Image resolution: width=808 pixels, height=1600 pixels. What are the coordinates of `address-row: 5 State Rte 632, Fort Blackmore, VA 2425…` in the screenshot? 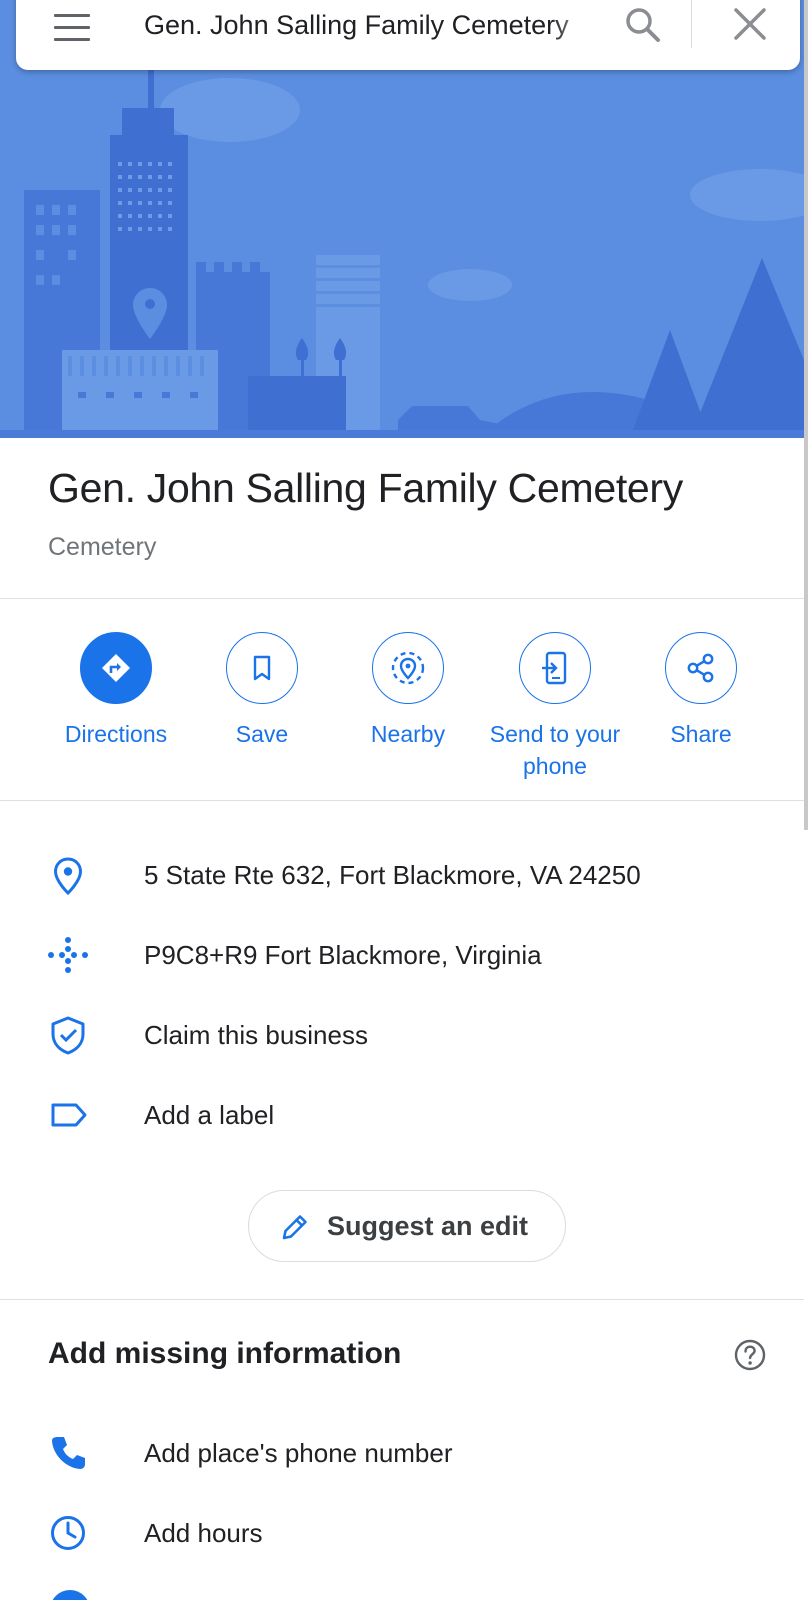 It's located at (402, 875).